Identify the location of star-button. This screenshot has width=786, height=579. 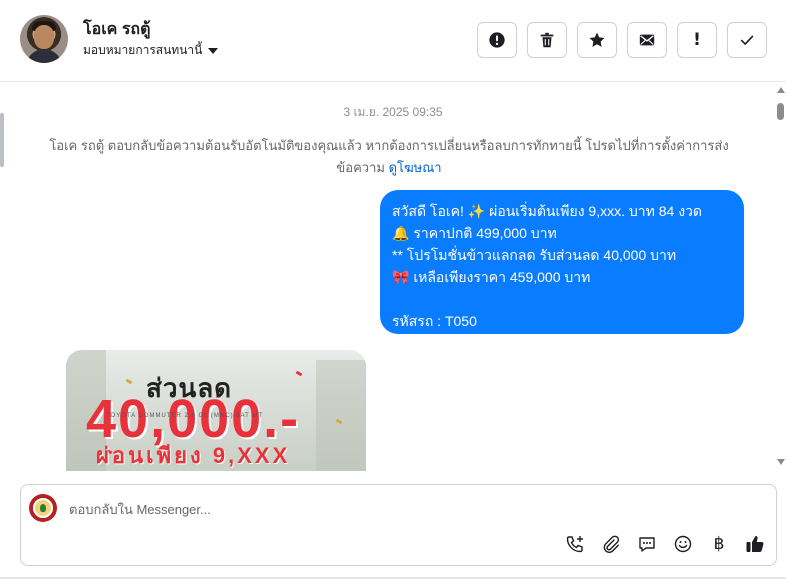
(597, 40).